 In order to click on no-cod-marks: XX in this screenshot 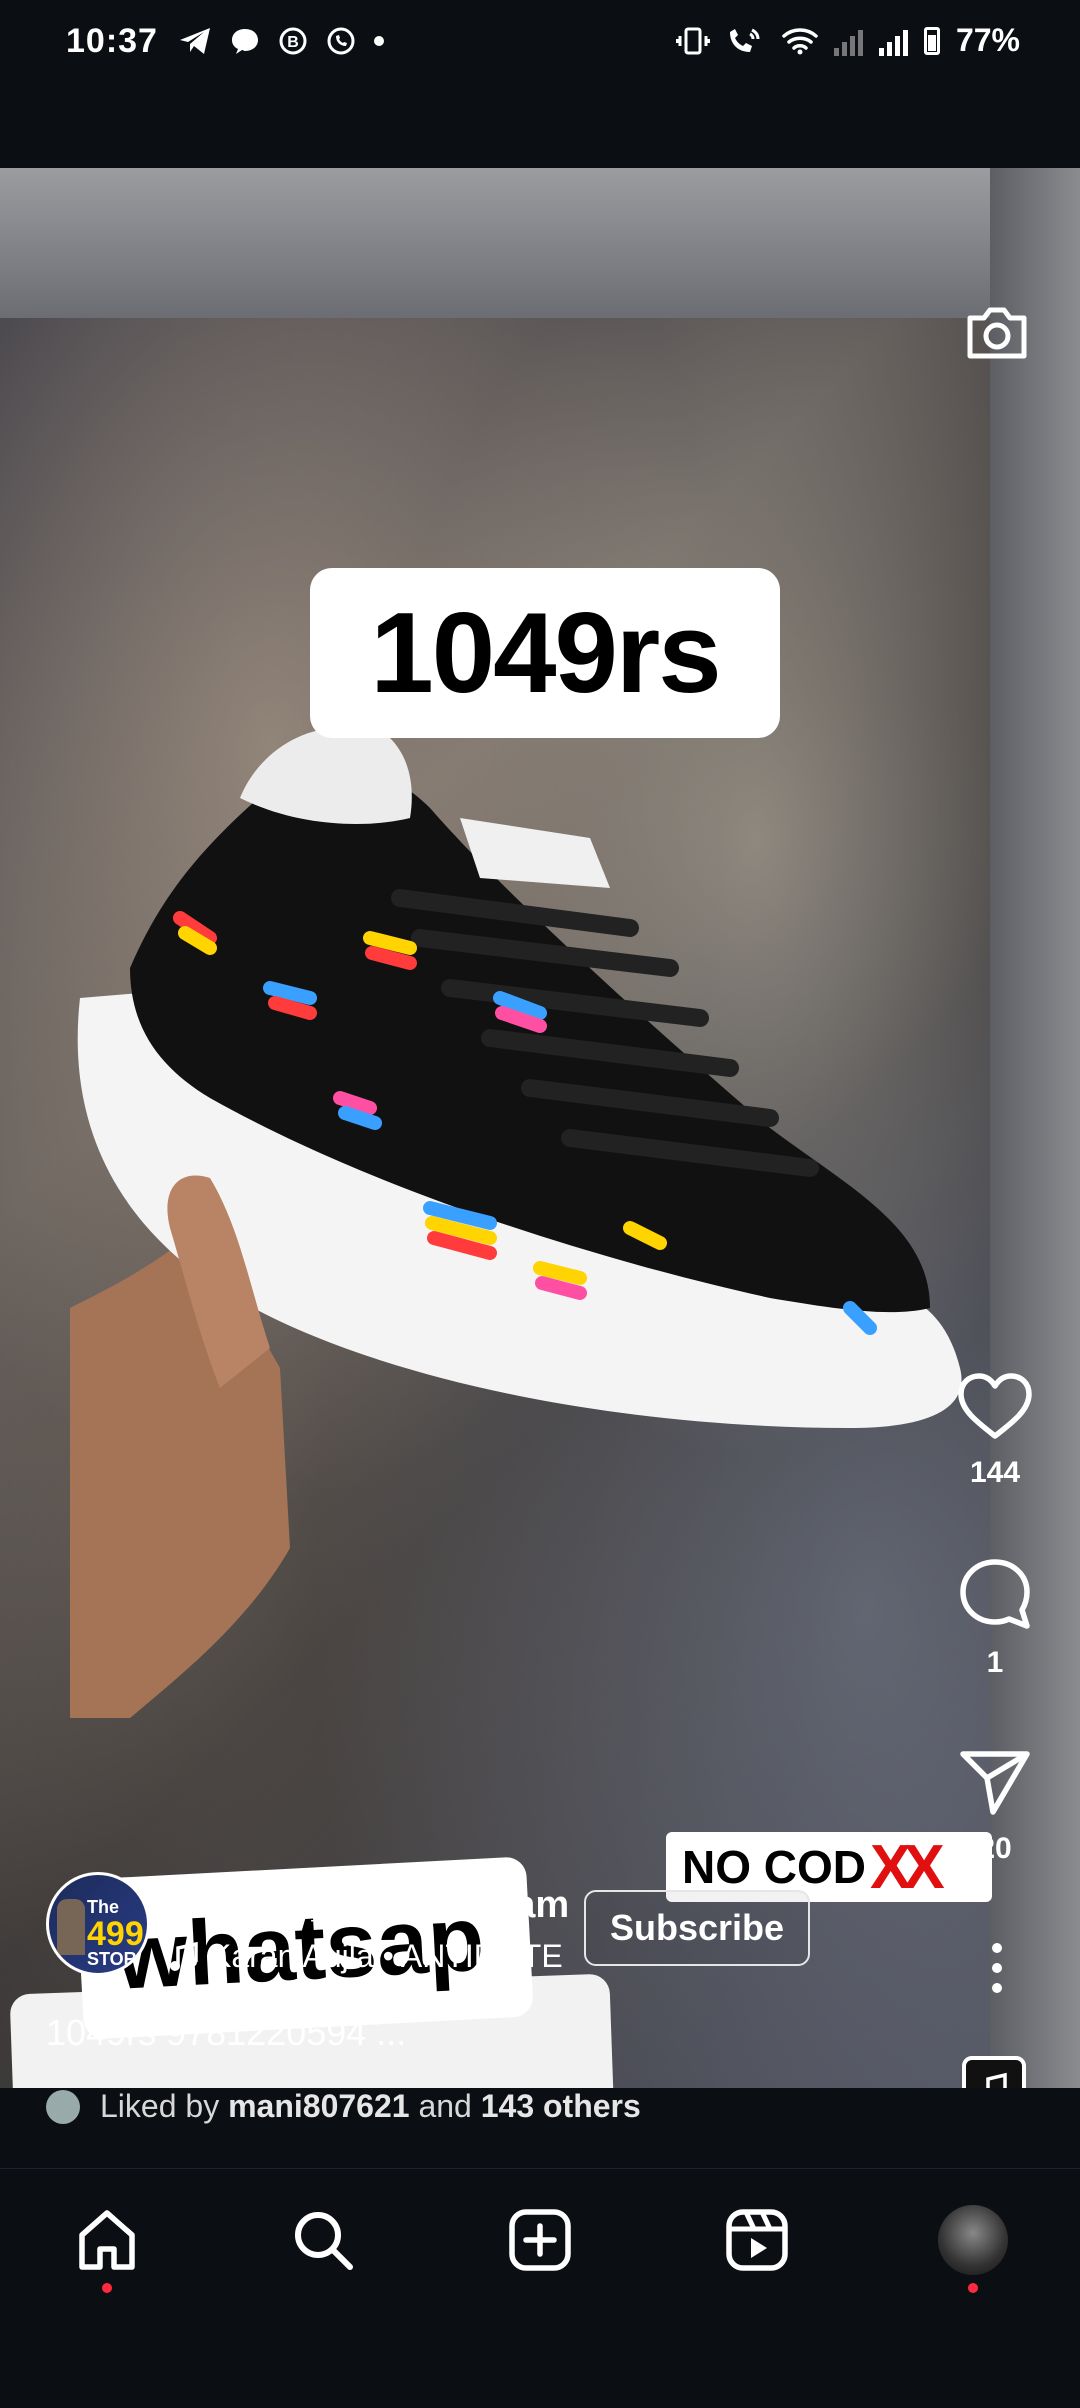, I will do `click(907, 1867)`.